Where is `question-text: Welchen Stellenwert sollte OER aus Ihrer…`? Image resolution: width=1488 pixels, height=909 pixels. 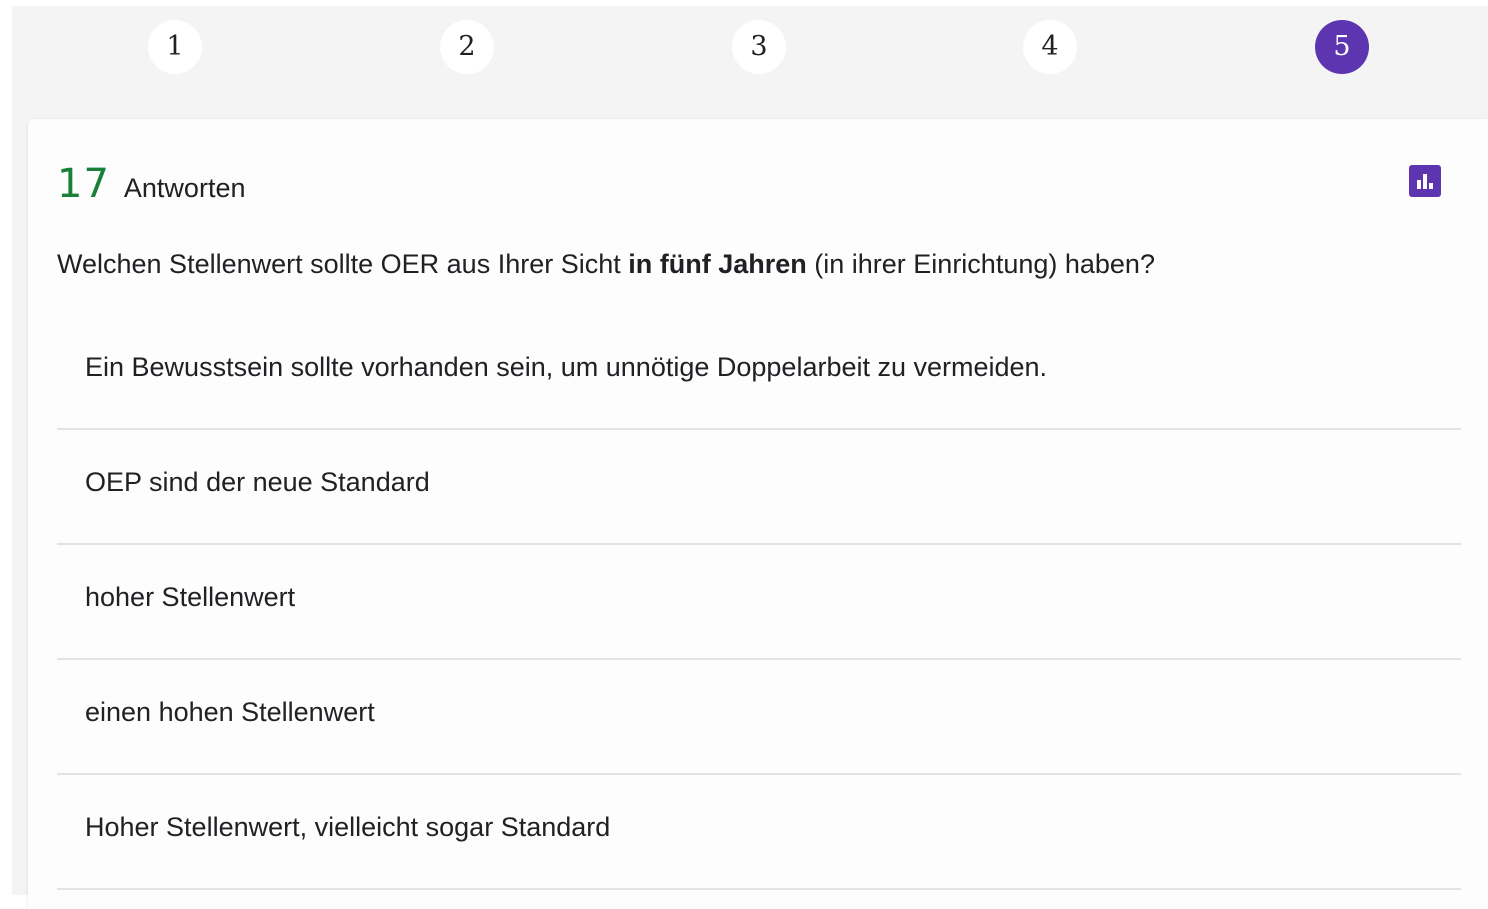 question-text: Welchen Stellenwert sollte OER aus Ihrer… is located at coordinates (606, 264).